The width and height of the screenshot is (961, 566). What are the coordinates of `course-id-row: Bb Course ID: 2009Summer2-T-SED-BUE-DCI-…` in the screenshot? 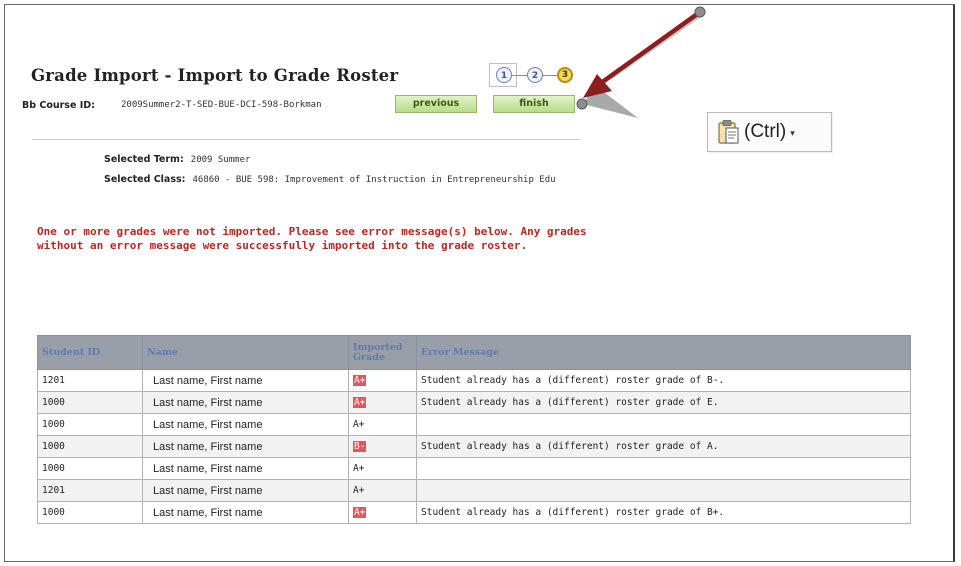 It's located at (171, 105).